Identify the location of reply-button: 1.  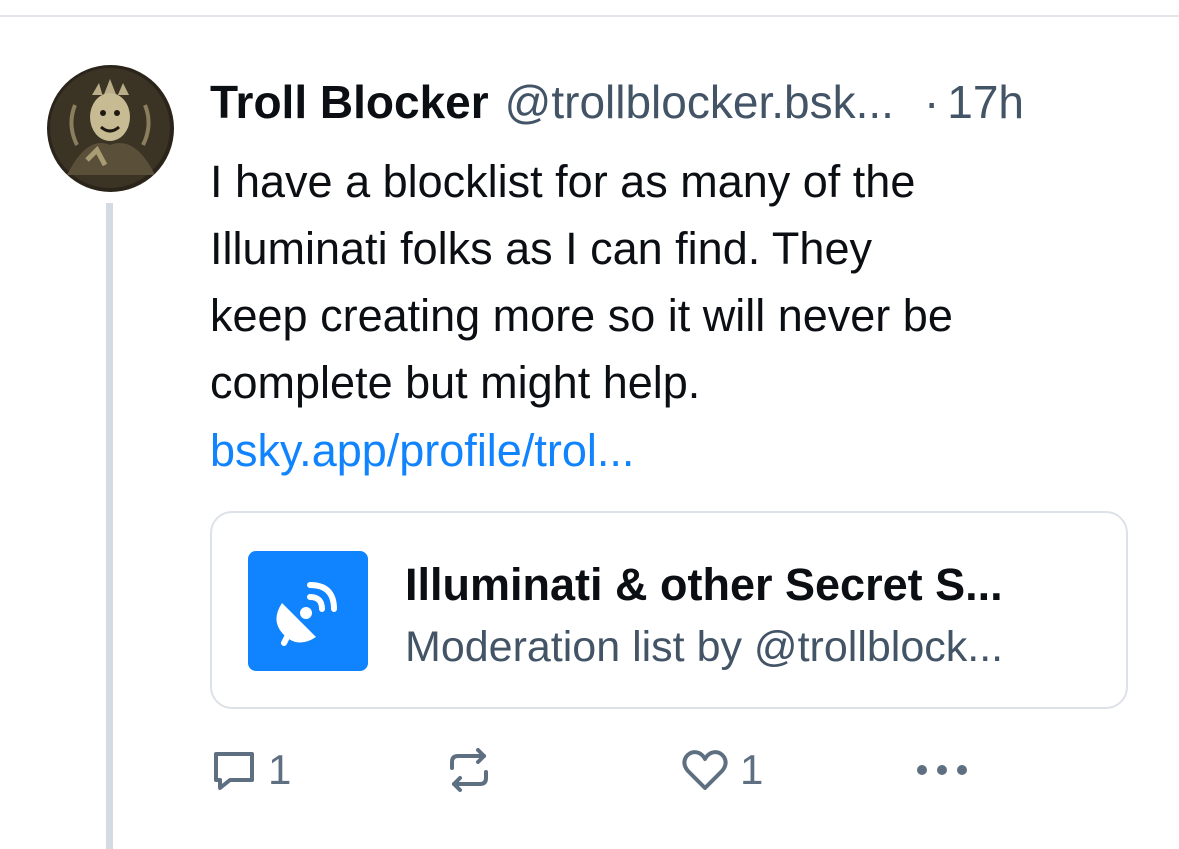
(250, 770).